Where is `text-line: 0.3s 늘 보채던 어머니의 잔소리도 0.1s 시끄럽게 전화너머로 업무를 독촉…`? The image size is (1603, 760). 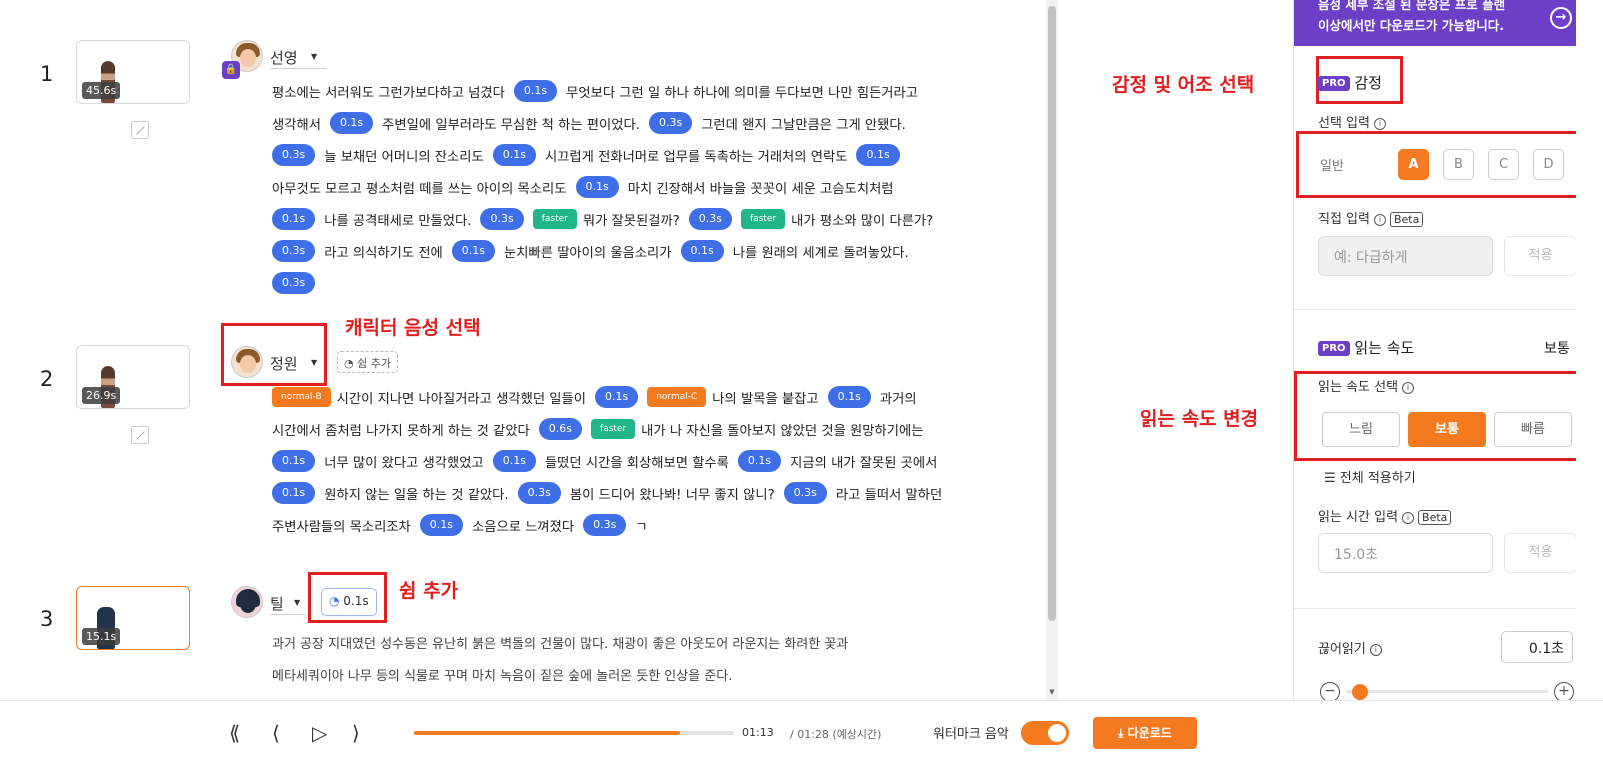 text-line: 0.3s 늘 보채던 어머니의 잔소리도 0.1s 시끄럽게 전화너머로 업무를 독촉… is located at coordinates (590, 158).